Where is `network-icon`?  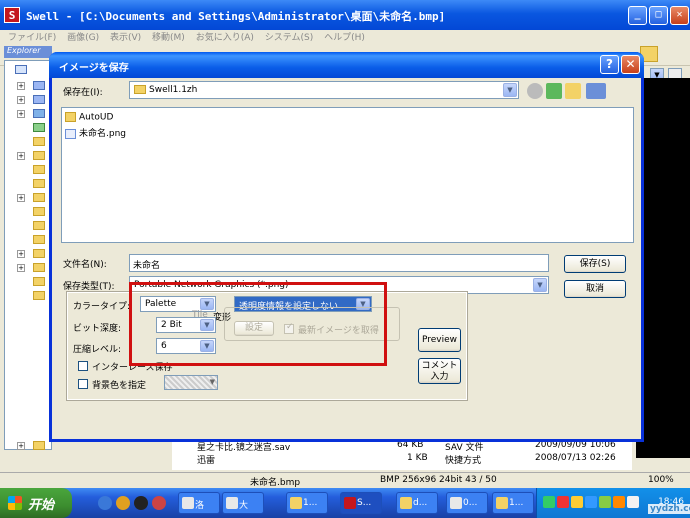
network-icon is located at coordinates (39, 113).